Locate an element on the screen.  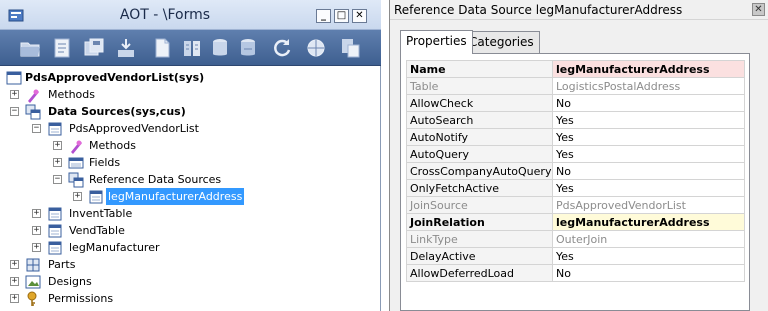
property-row-linktype: LinkType OuterJoin is located at coordinates (575, 239).